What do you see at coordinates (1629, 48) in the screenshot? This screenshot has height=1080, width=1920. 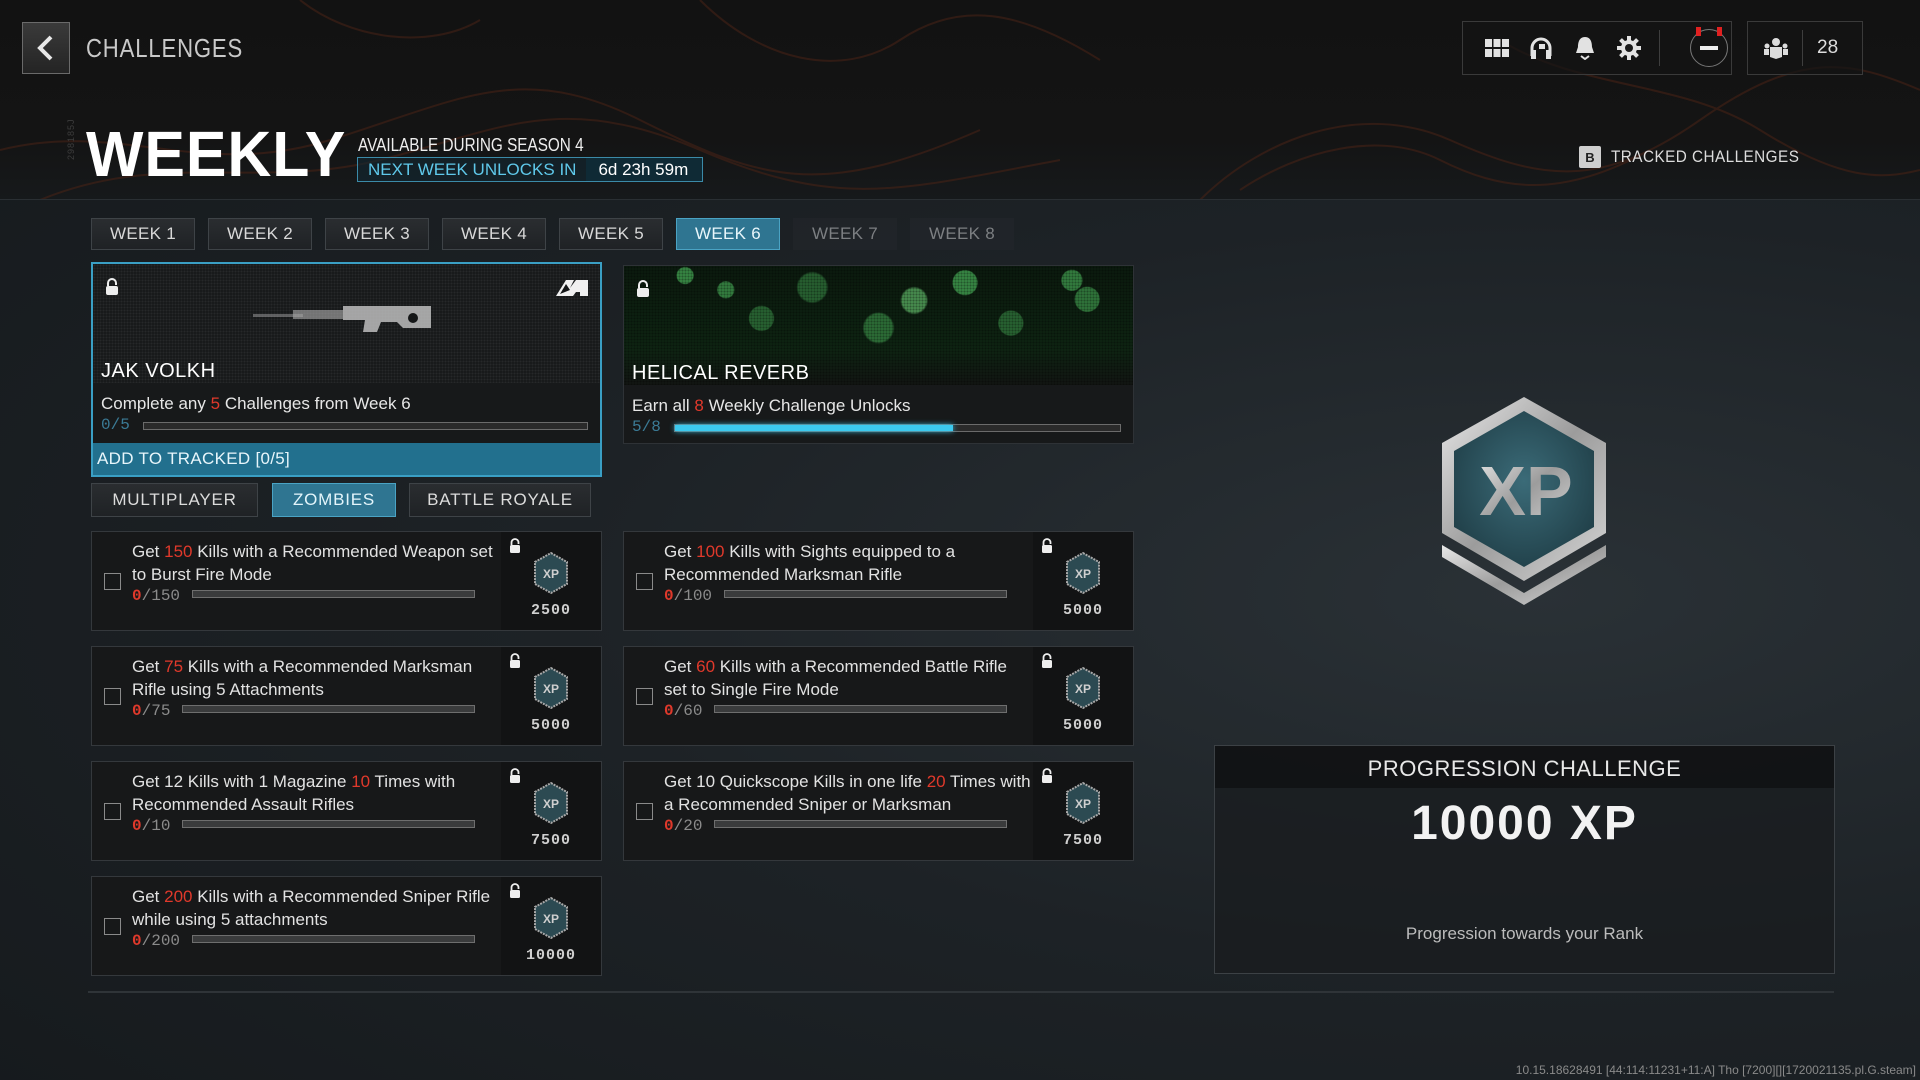 I see `settings-button` at bounding box center [1629, 48].